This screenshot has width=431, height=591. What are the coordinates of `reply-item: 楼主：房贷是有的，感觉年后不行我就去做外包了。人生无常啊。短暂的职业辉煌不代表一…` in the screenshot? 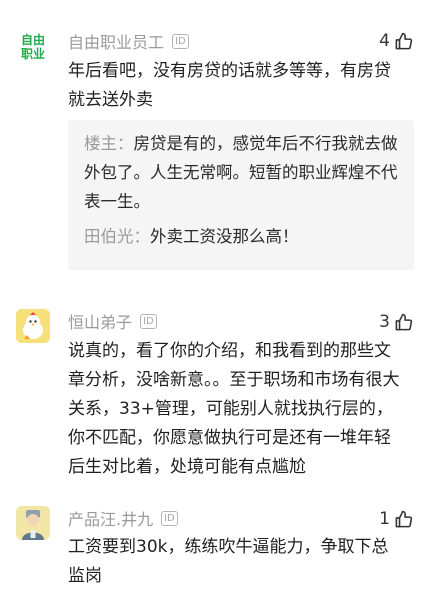 It's located at (241, 172).